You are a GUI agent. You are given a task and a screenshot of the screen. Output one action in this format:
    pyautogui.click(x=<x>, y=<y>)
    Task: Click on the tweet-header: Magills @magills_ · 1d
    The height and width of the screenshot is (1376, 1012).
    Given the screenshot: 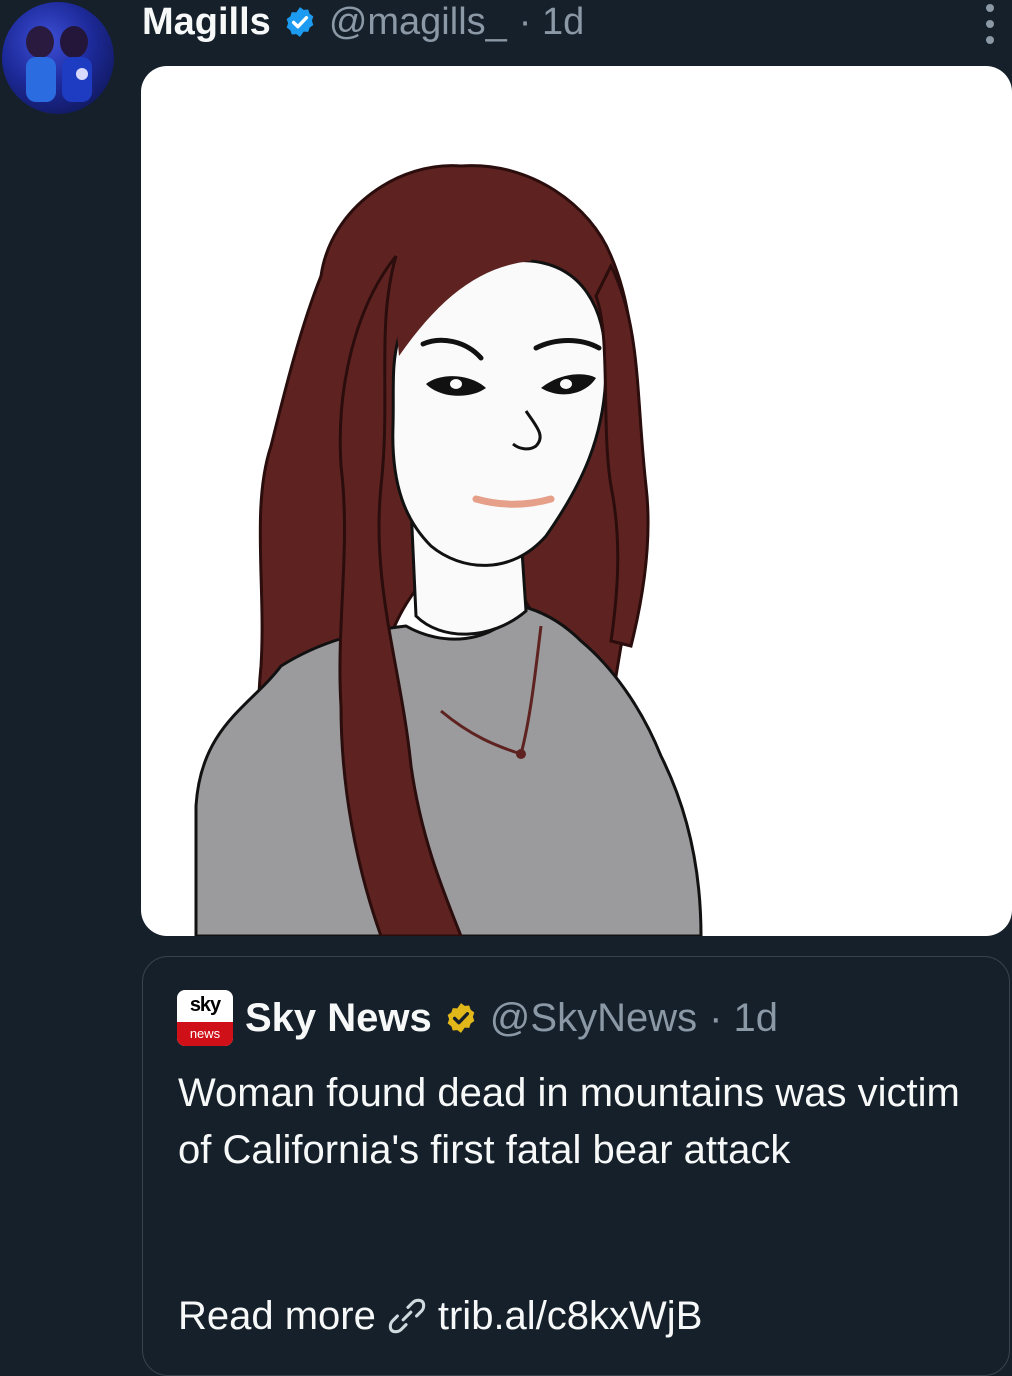 What is the action you would take?
    pyautogui.click(x=363, y=22)
    